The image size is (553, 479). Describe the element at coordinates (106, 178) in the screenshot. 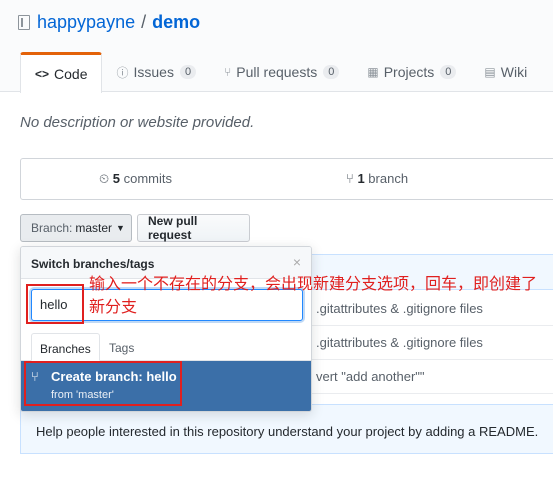

I see `history-icon: ⏲` at that location.